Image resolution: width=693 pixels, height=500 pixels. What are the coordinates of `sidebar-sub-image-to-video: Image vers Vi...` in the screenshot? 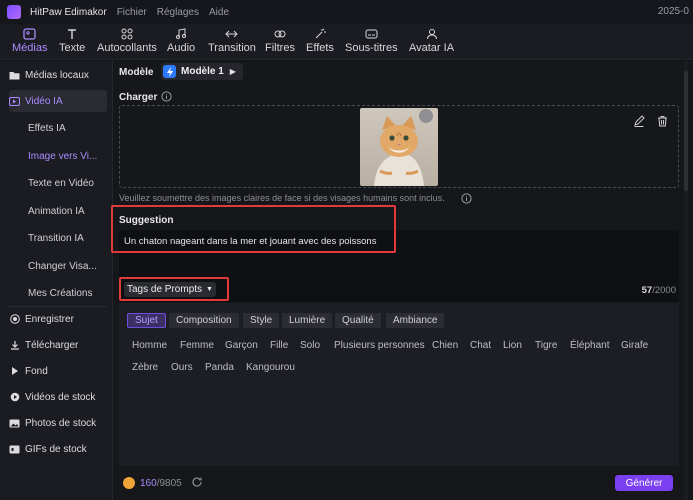 It's located at (62, 156).